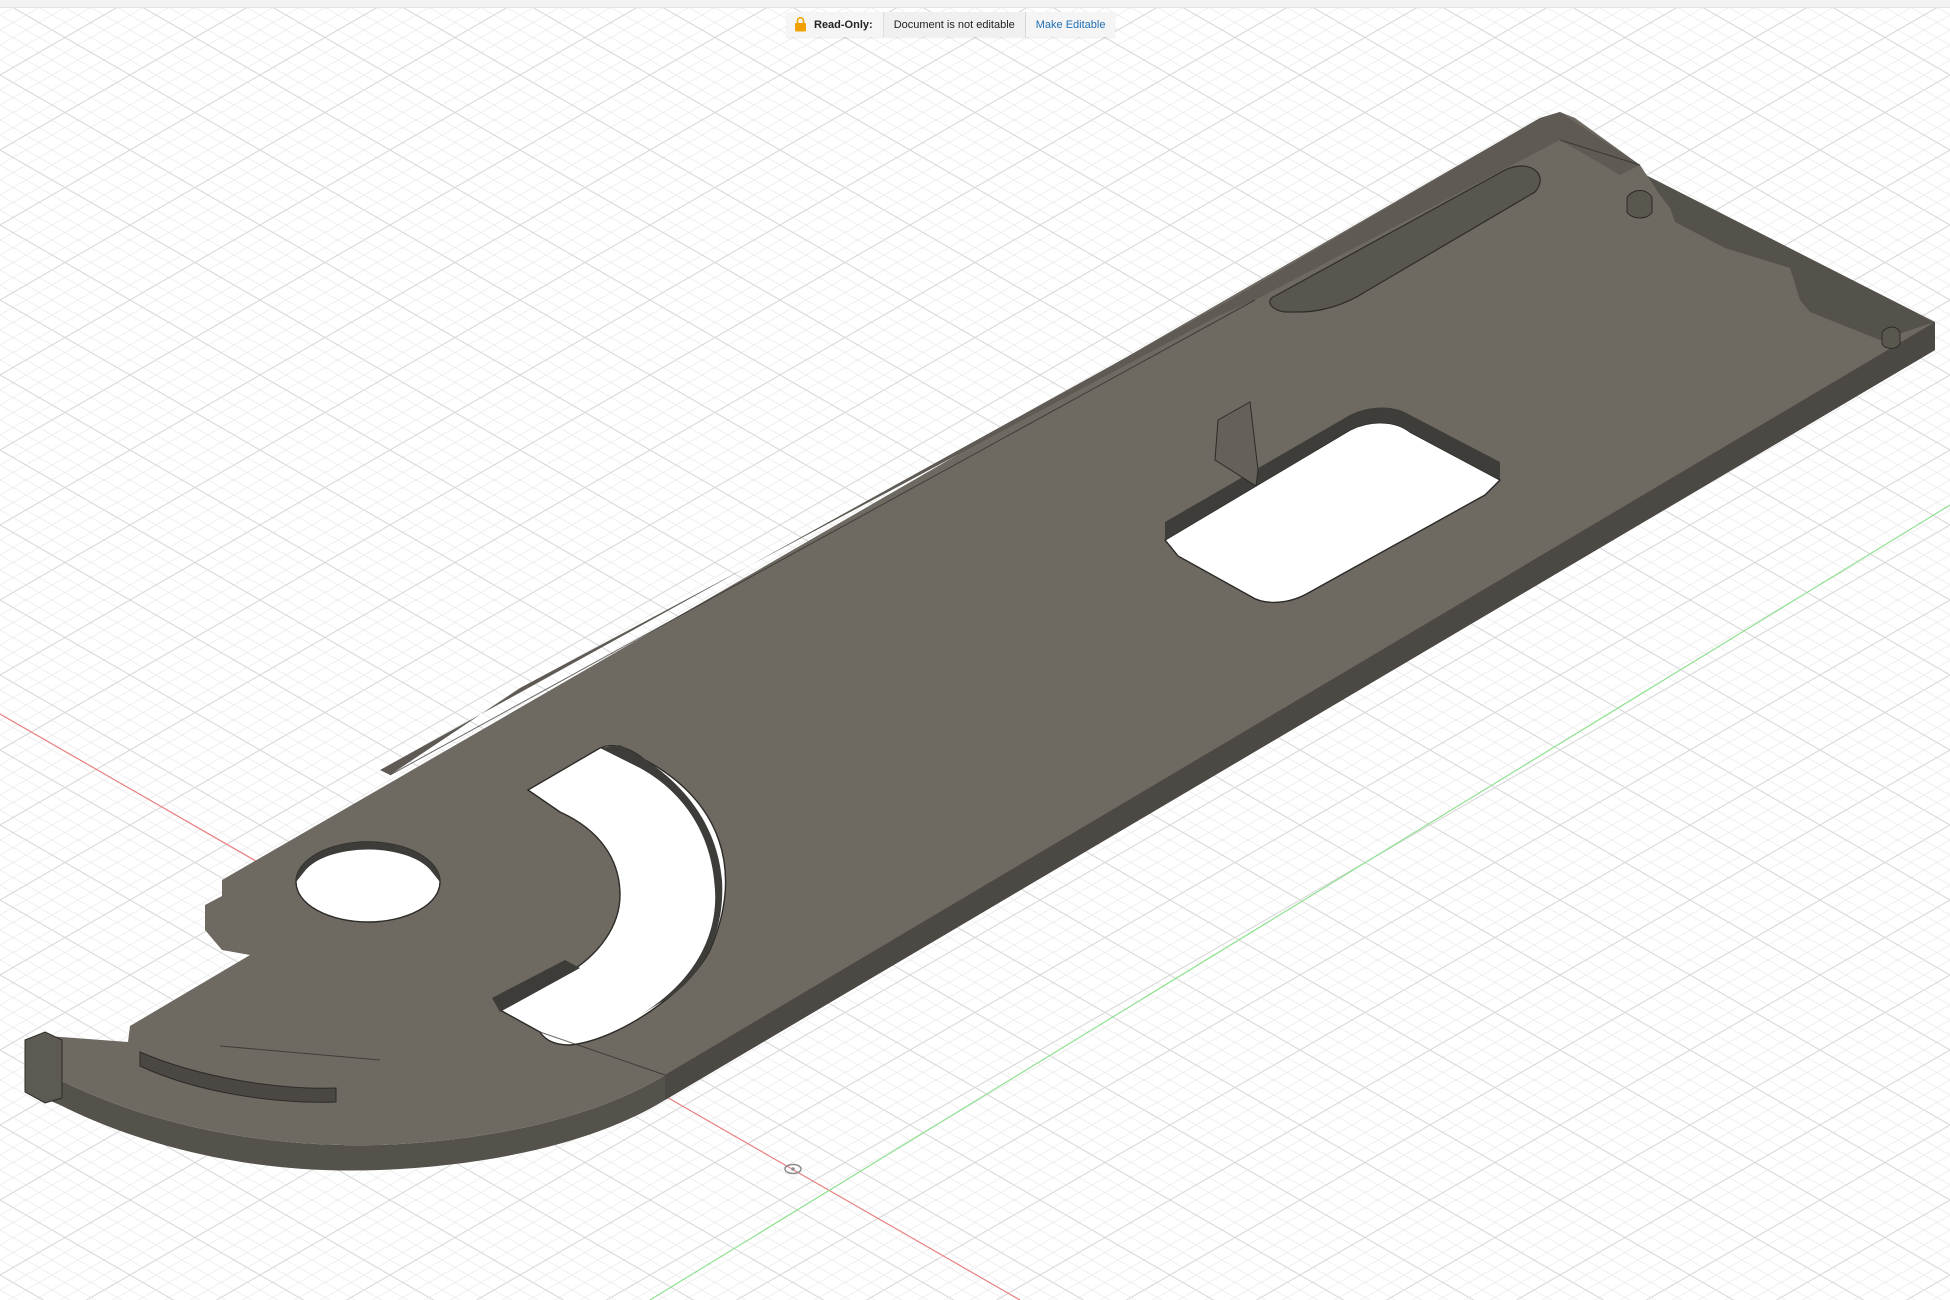 The height and width of the screenshot is (1300, 1950). What do you see at coordinates (800, 24) in the screenshot?
I see `lock-icon` at bounding box center [800, 24].